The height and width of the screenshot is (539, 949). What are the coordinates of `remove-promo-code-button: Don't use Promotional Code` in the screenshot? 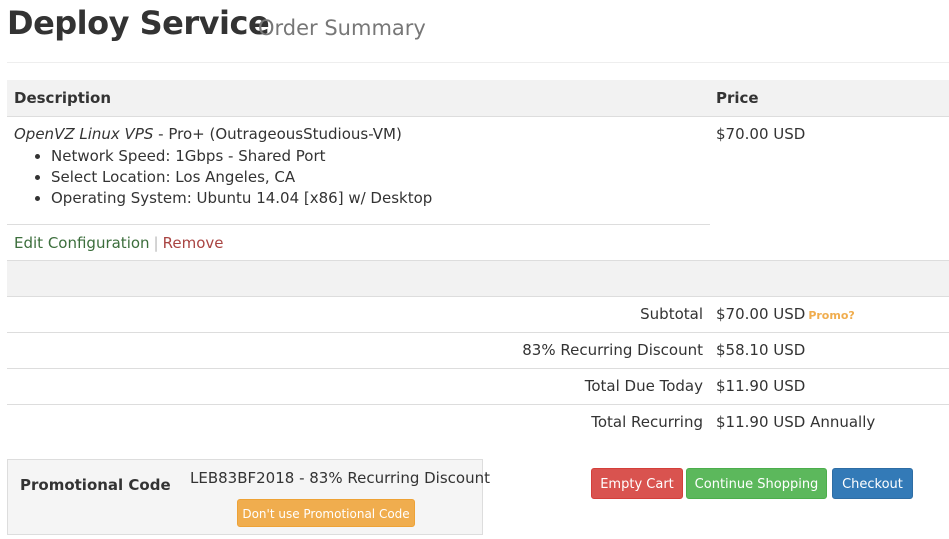 It's located at (326, 513).